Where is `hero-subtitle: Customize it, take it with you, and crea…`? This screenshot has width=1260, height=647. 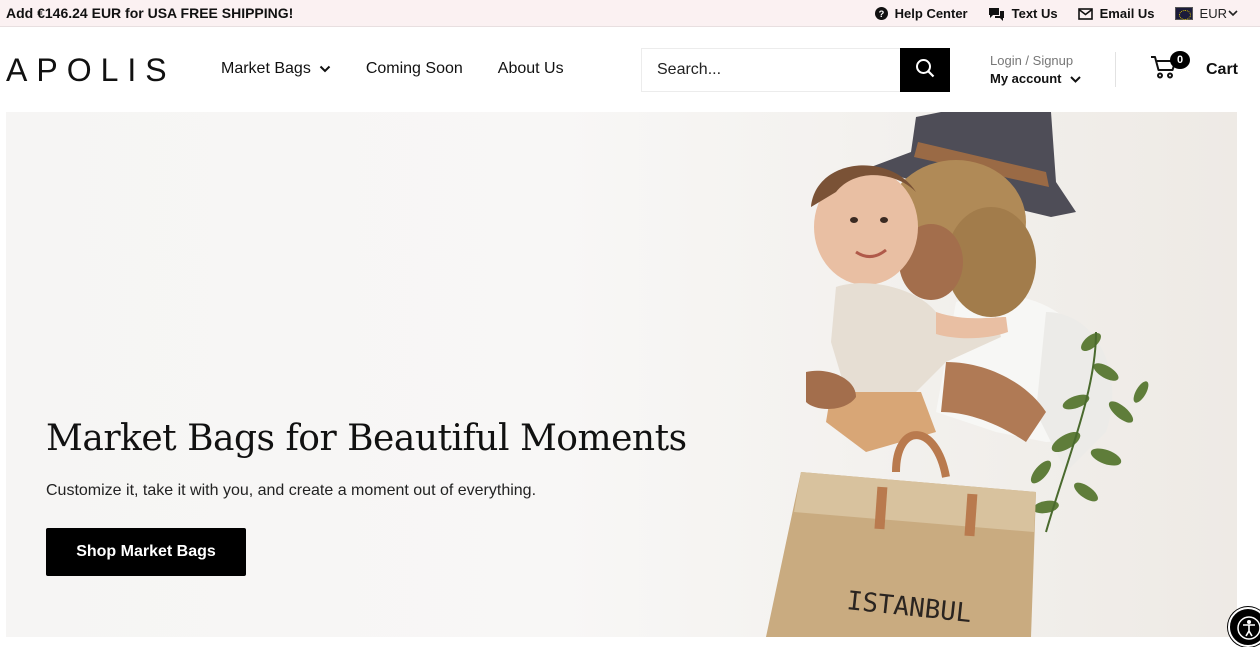
hero-subtitle: Customize it, take it with you, and crea… is located at coordinates (291, 490).